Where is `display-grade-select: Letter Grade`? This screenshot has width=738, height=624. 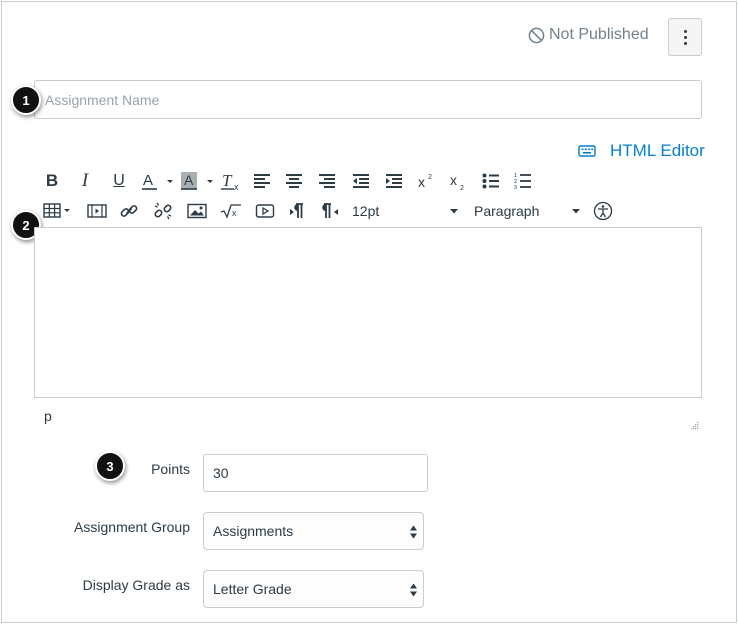 display-grade-select: Letter Grade is located at coordinates (313, 589).